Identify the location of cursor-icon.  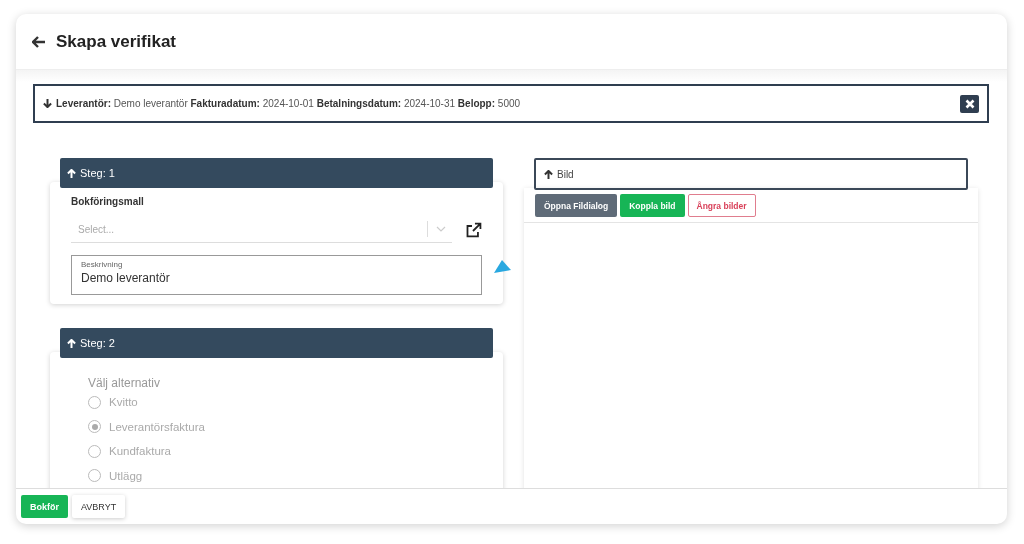
(503, 267).